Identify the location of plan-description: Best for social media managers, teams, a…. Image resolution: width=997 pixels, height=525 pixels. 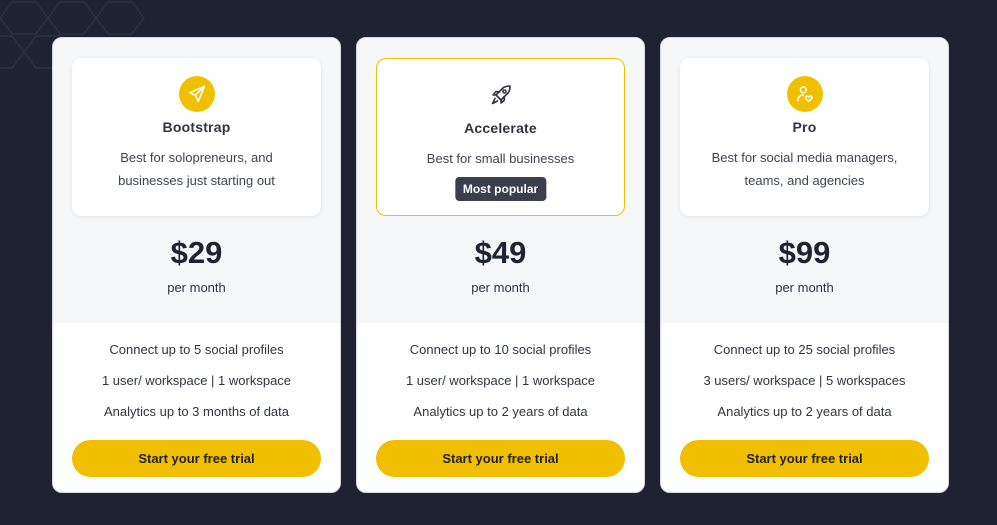
(804, 169).